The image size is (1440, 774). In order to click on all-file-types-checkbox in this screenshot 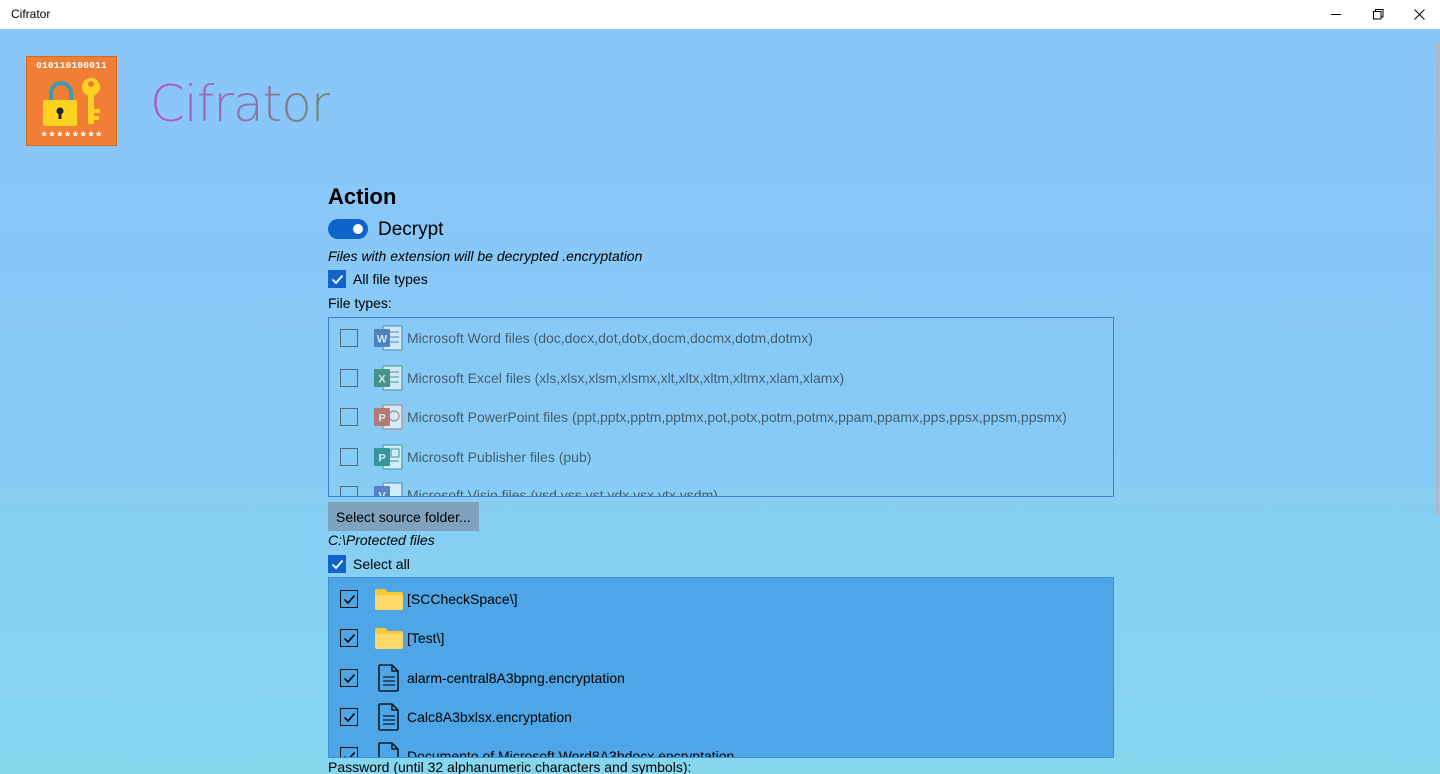, I will do `click(337, 279)`.